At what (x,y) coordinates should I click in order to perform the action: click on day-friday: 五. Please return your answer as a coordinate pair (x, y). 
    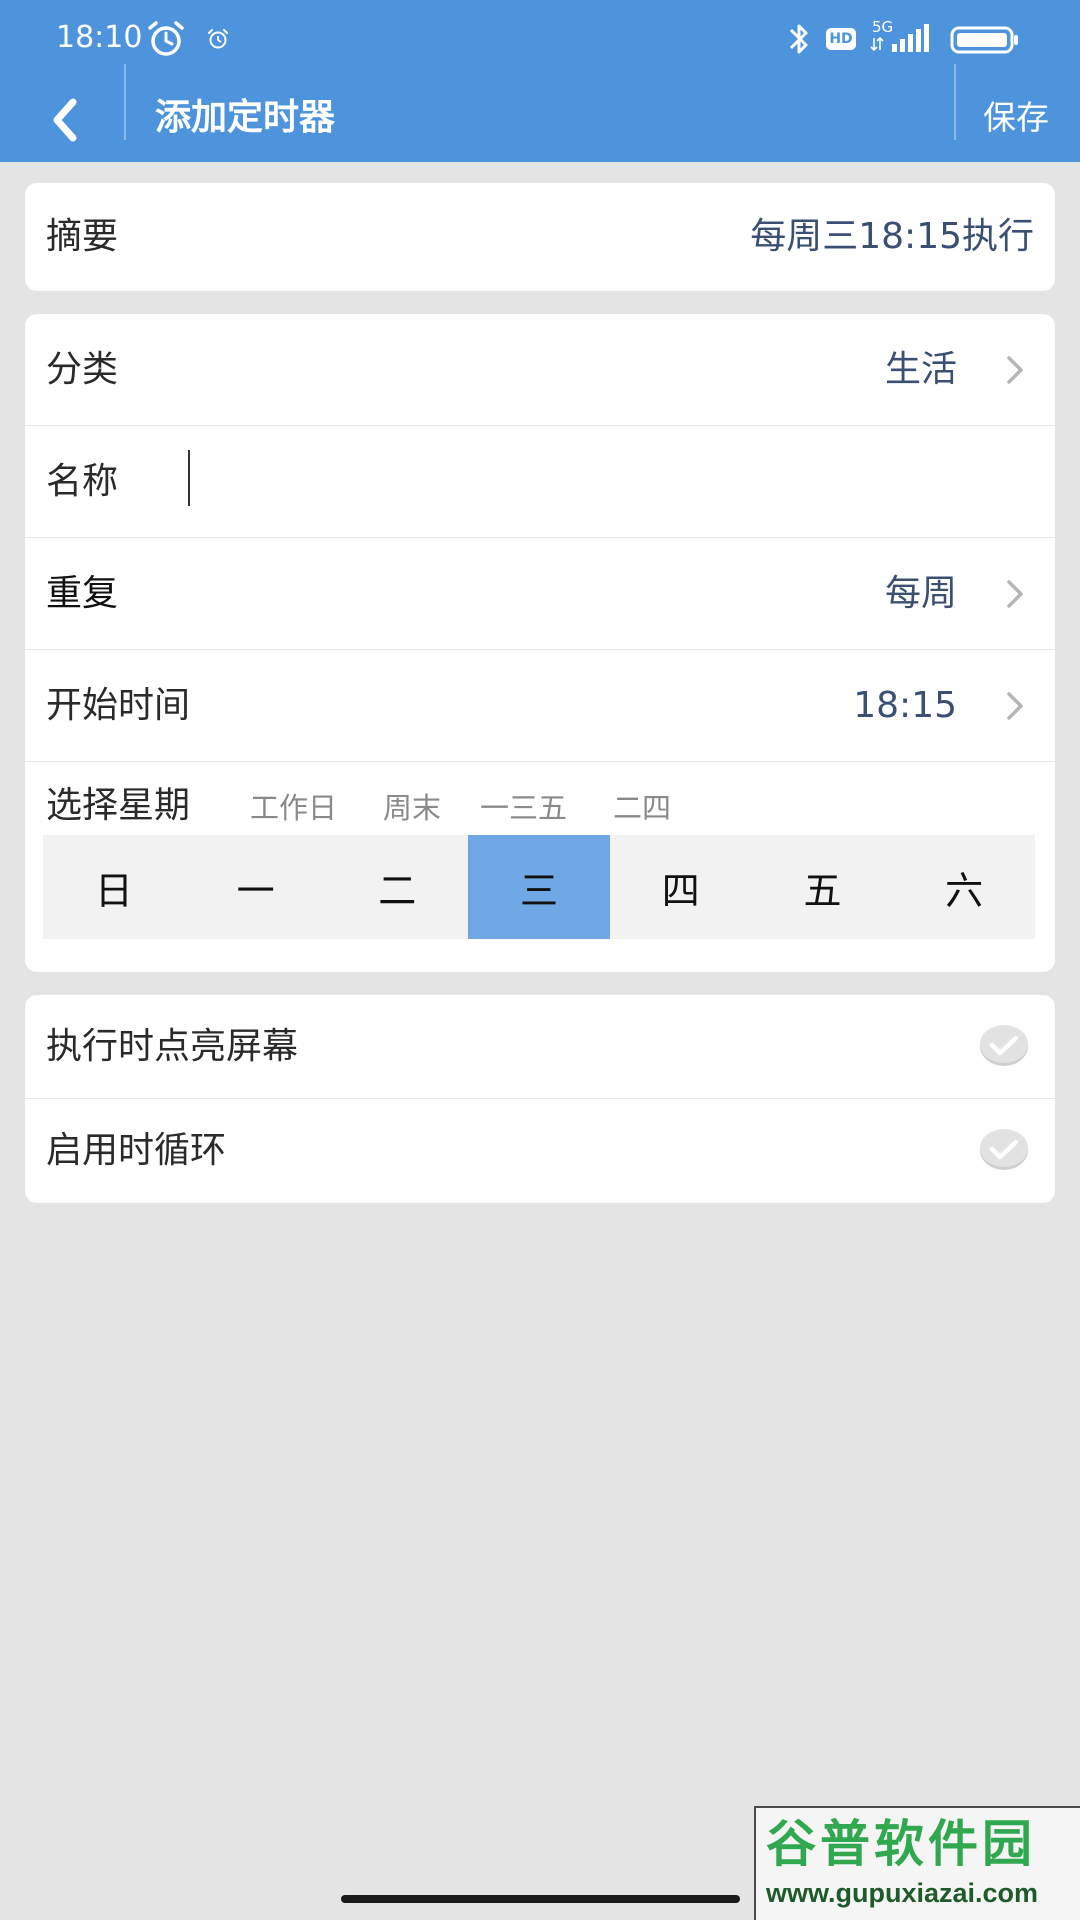
    Looking at the image, I should click on (823, 887).